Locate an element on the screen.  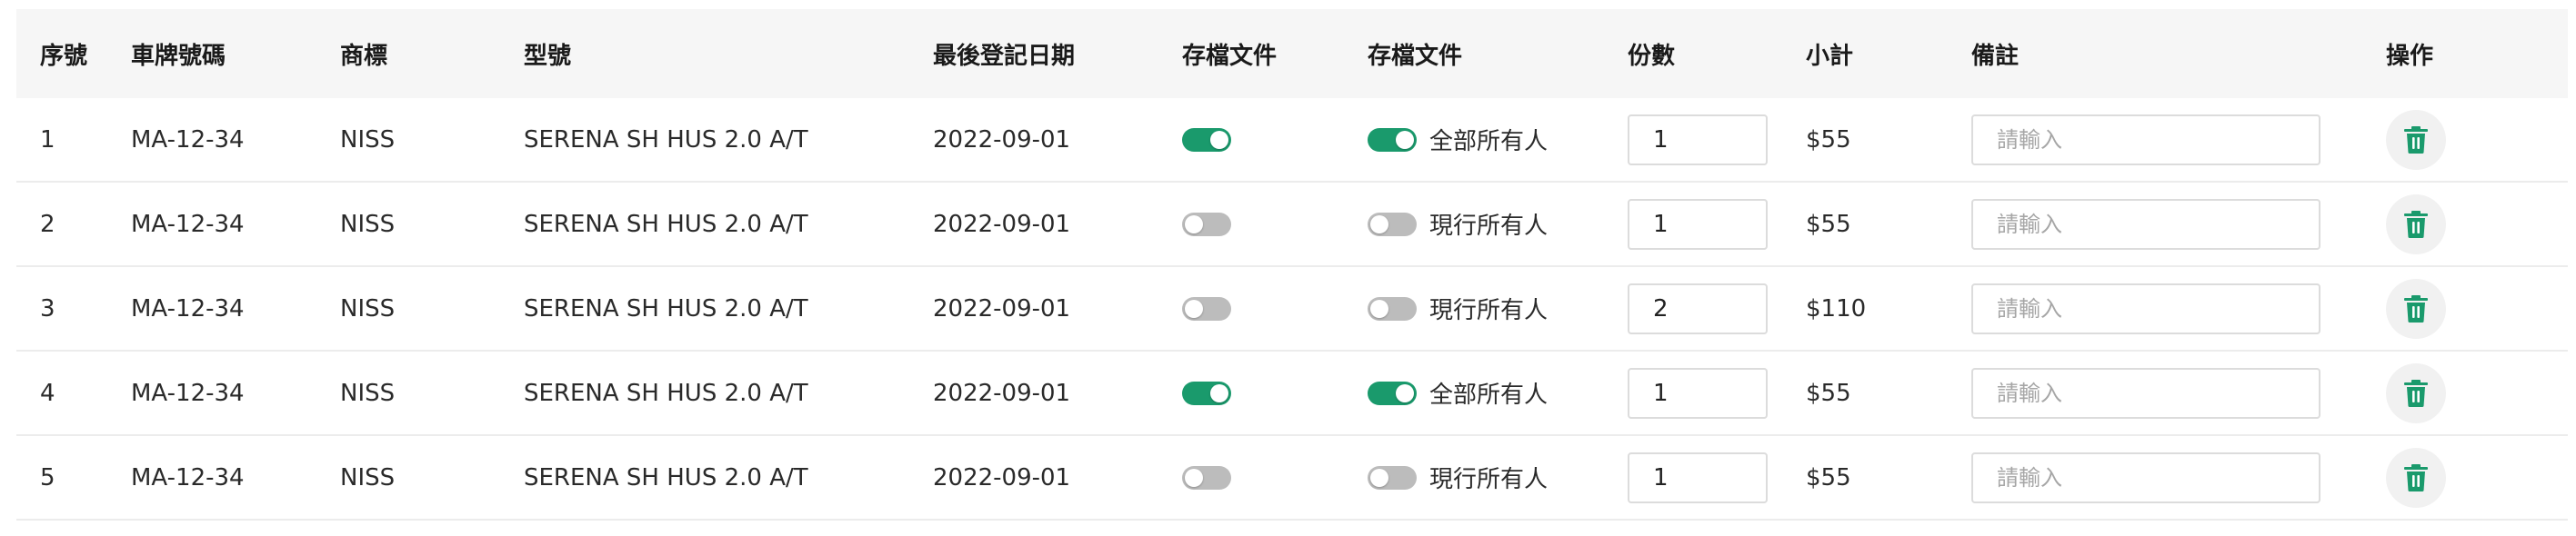
row-index: 4 is located at coordinates (62, 393).